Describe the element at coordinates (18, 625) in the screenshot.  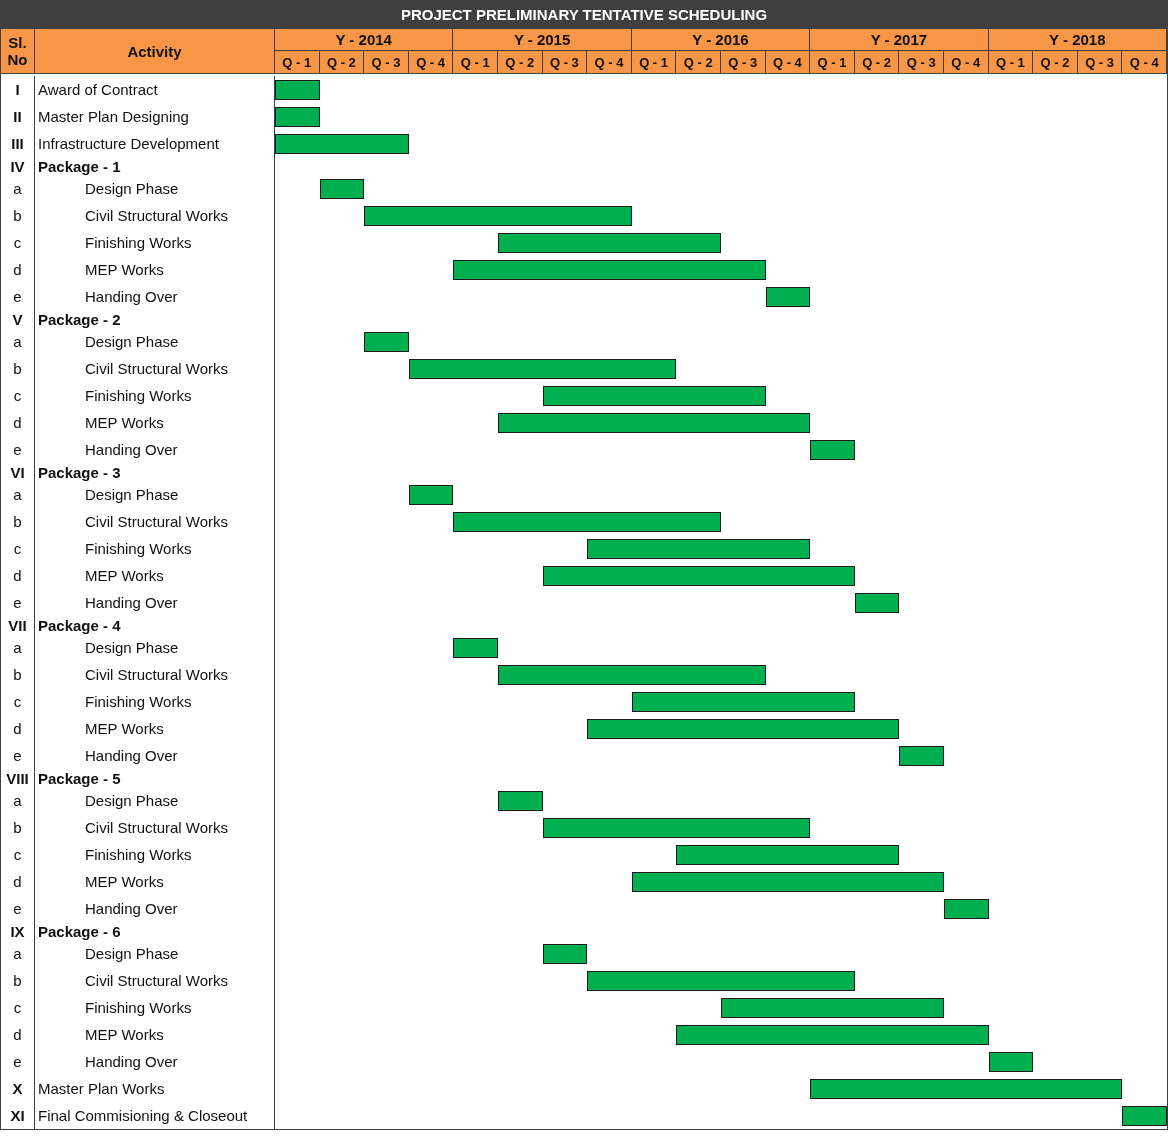
I see `serial-number: VII` at that location.